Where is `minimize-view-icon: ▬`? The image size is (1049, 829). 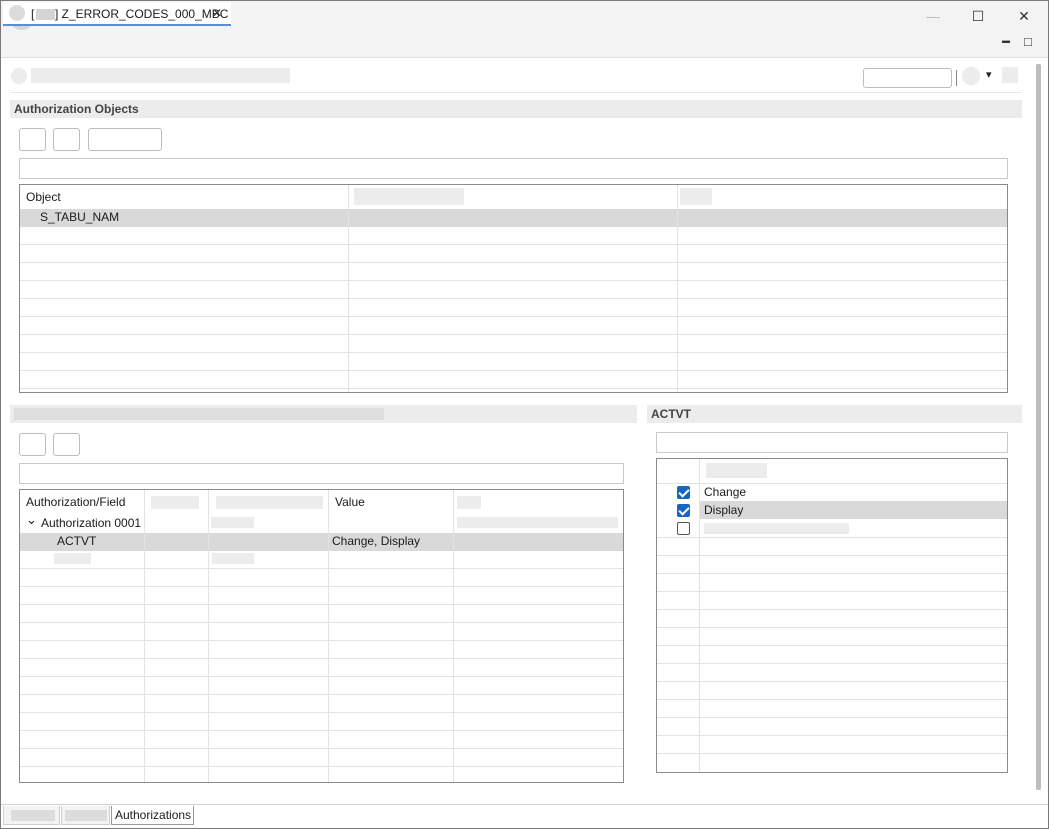
minimize-view-icon: ▬ is located at coordinates (1006, 40).